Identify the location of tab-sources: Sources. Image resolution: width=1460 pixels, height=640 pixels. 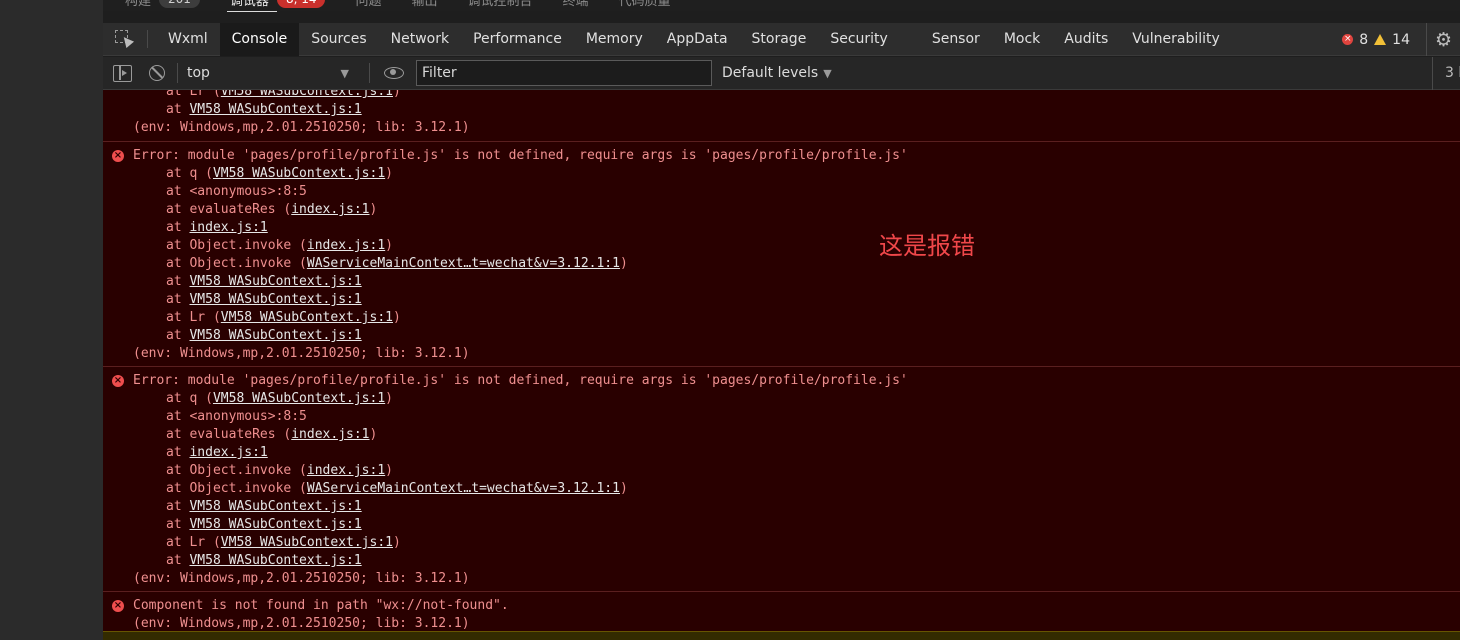
(338, 39).